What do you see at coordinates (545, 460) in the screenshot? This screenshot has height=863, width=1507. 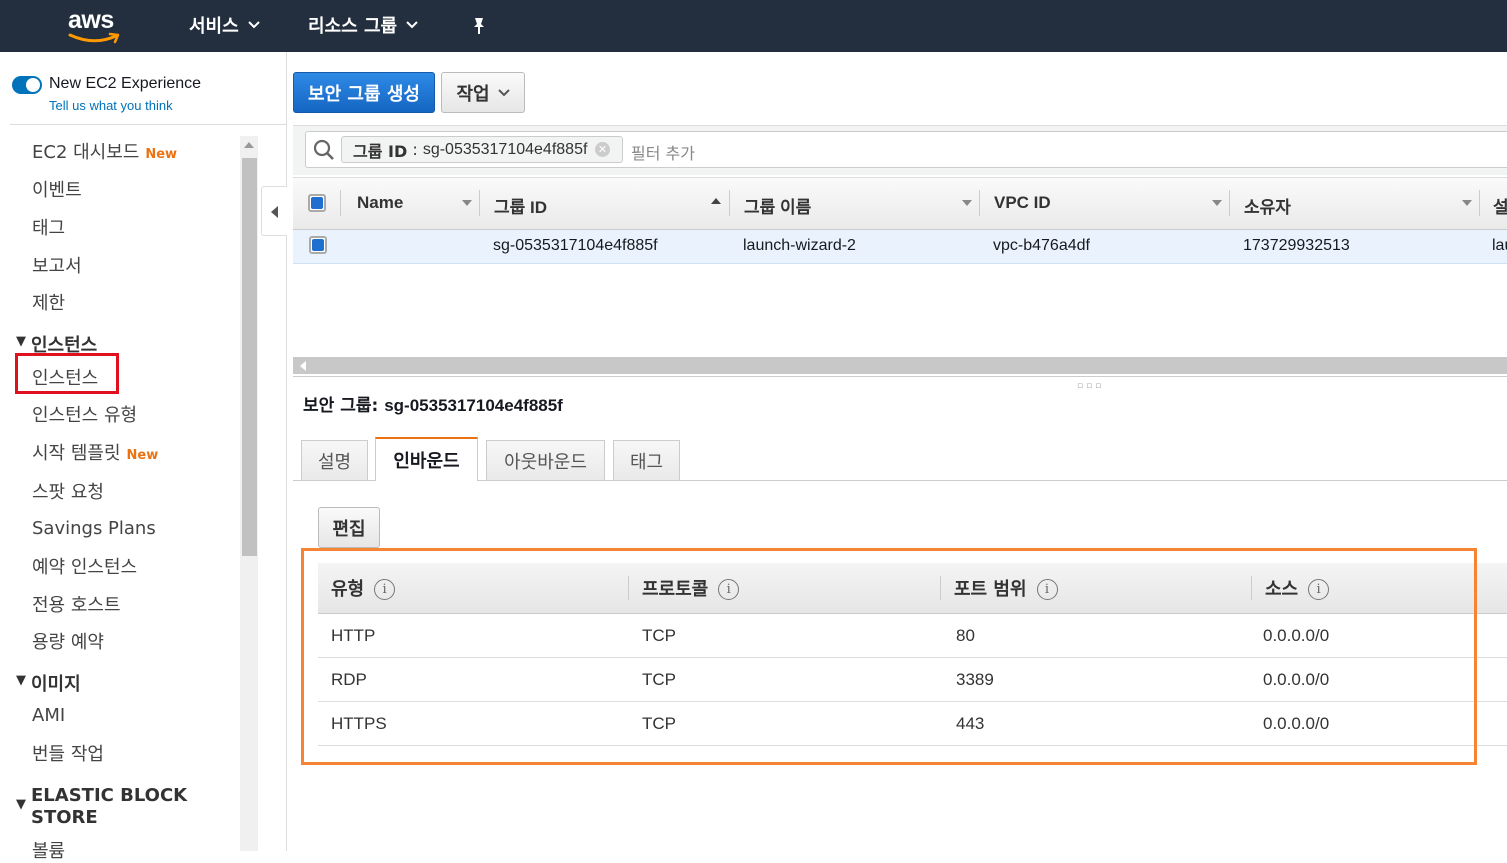 I see `tab-outbound: 아웃바운드` at bounding box center [545, 460].